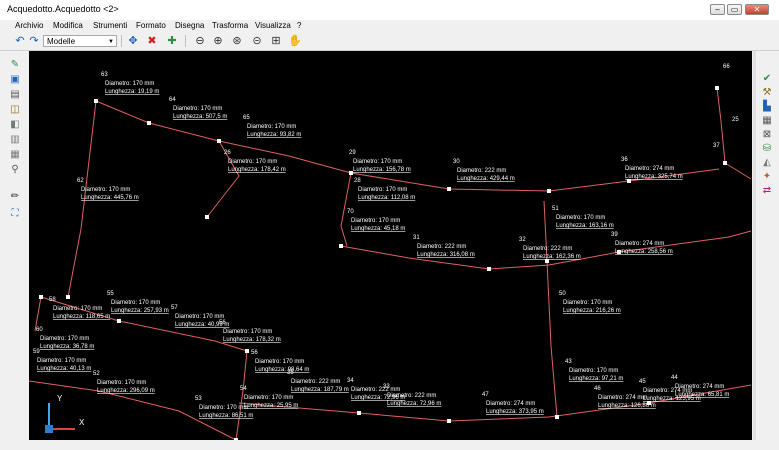  I want to click on pipe-label-43: 43 Diametro: 170 mm Lunghezza: 97,21 m, so click(594, 370).